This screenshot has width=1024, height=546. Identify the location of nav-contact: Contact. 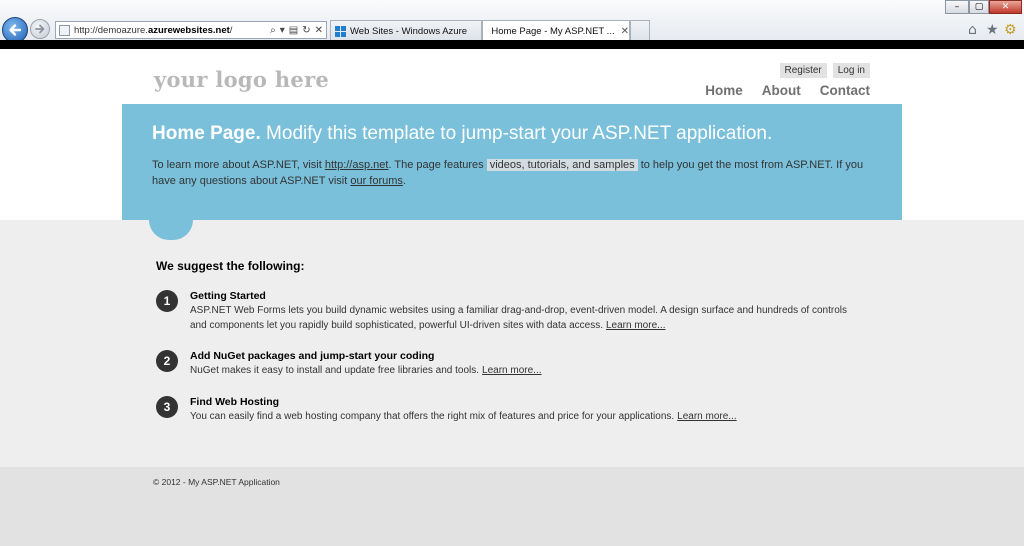
(845, 90).